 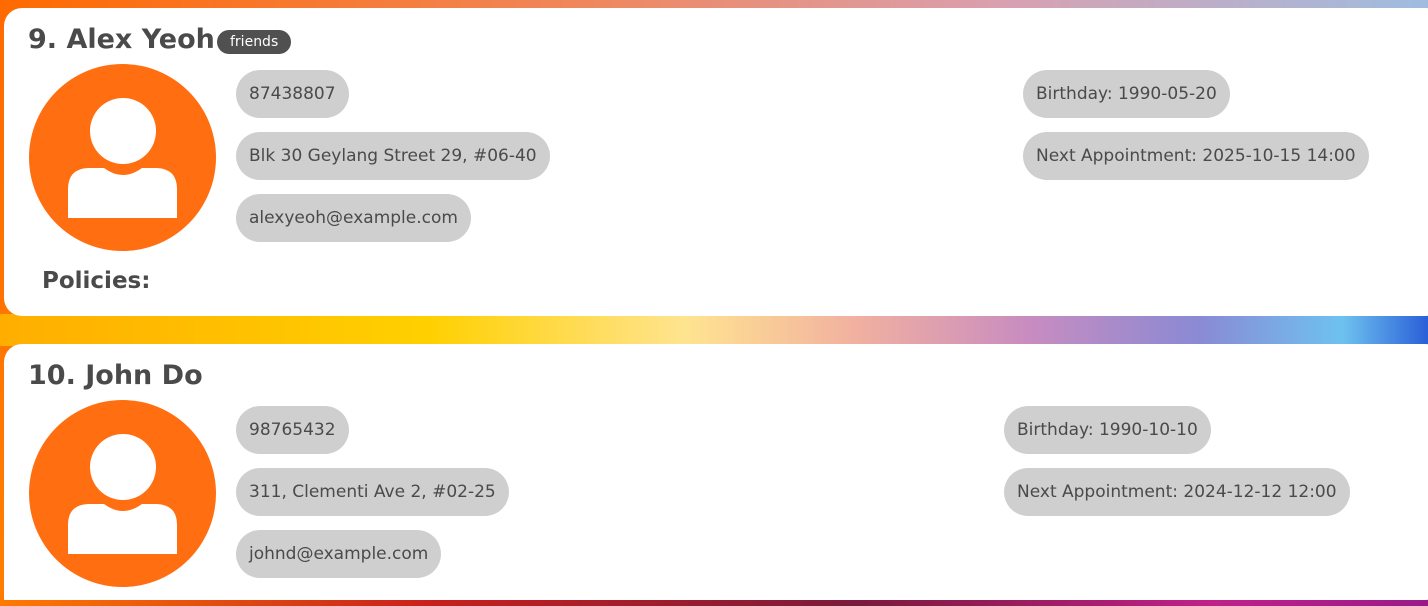 What do you see at coordinates (339, 554) in the screenshot?
I see `email-field: johnd@example.com` at bounding box center [339, 554].